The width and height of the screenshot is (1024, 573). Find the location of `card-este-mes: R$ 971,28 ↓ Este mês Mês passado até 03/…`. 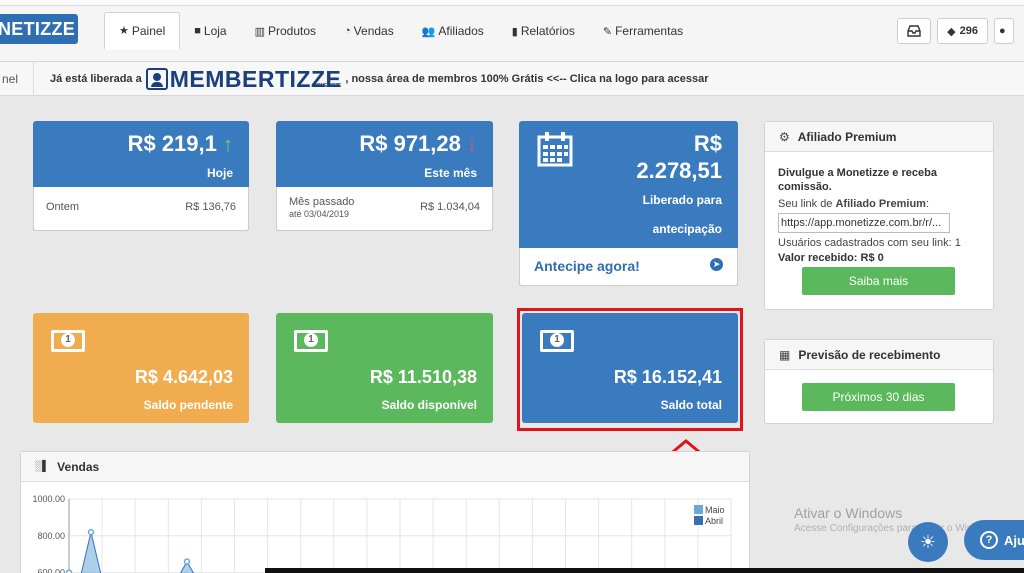

card-este-mes: R$ 971,28 ↓ Este mês Mês passado até 03/… is located at coordinates (384, 176).